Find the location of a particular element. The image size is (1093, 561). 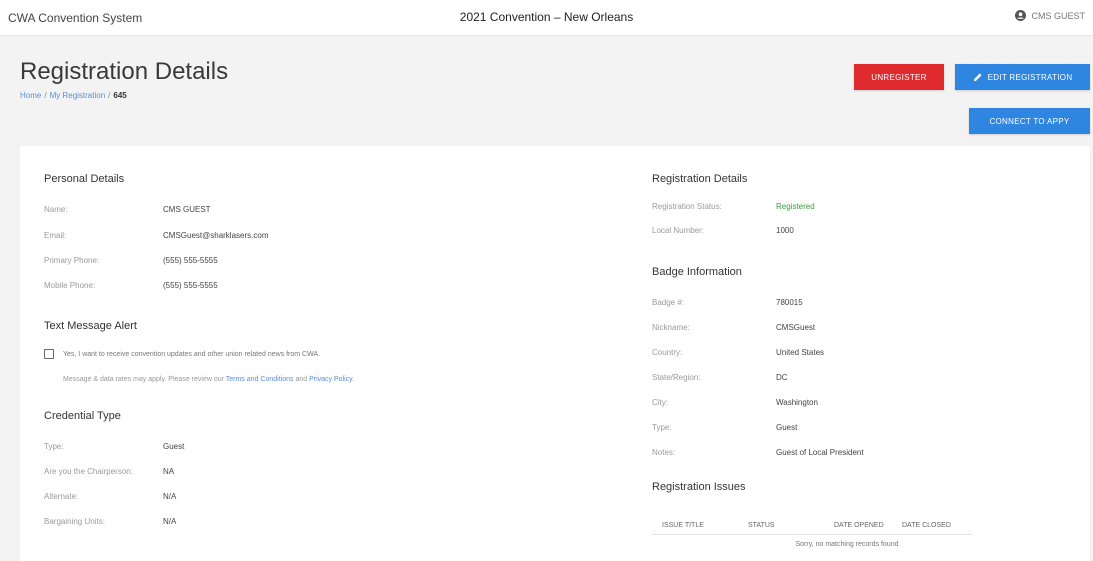

edit-registration-label: EDIT REGISTRATION is located at coordinates (1030, 77).